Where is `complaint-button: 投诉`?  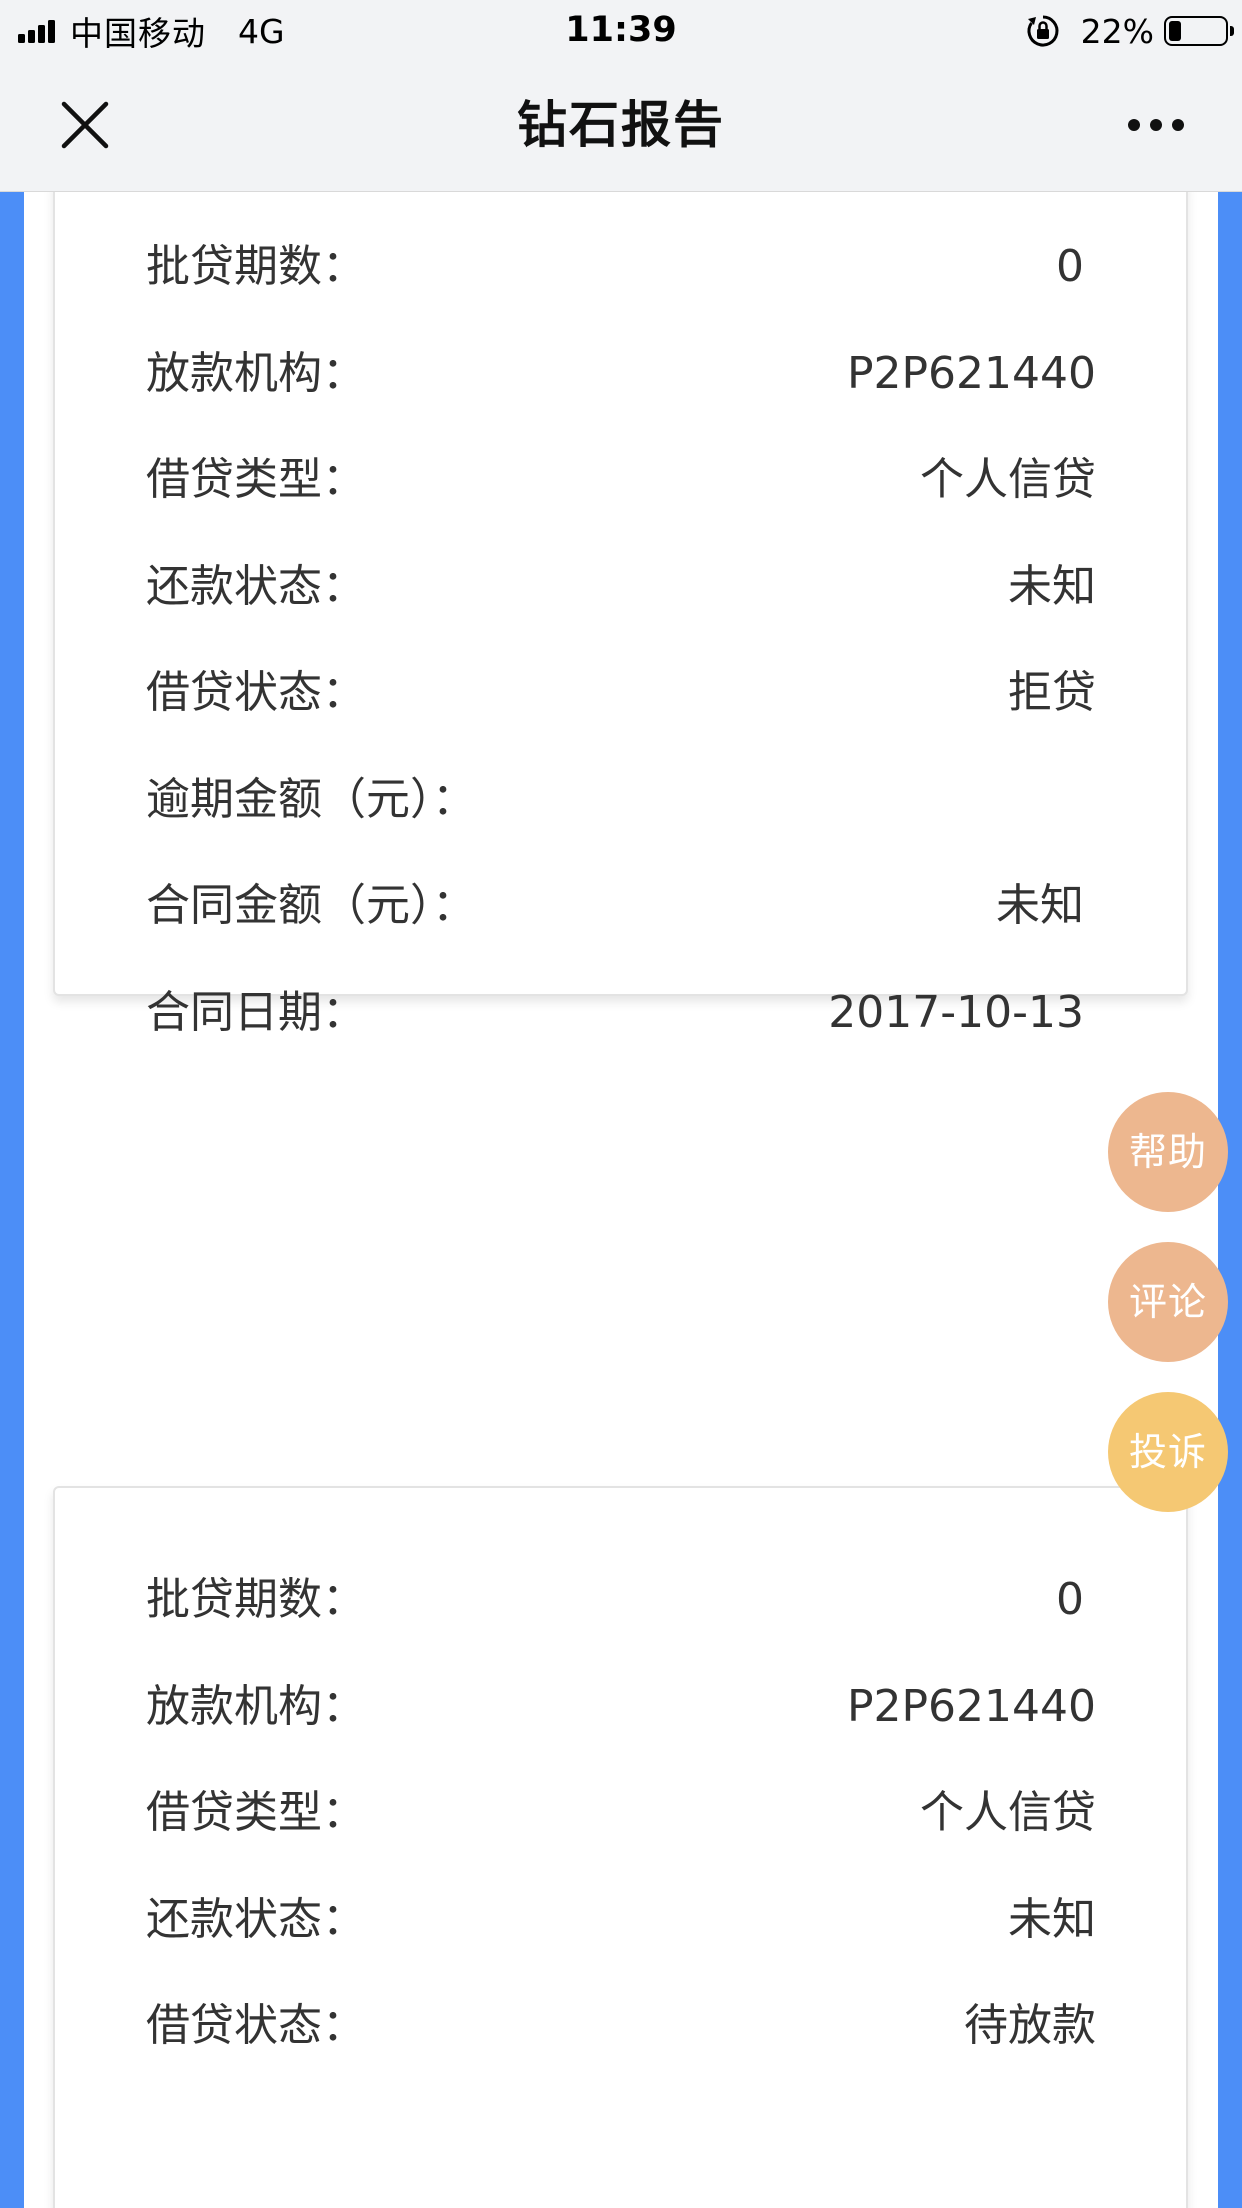
complaint-button: 投诉 is located at coordinates (1168, 1452).